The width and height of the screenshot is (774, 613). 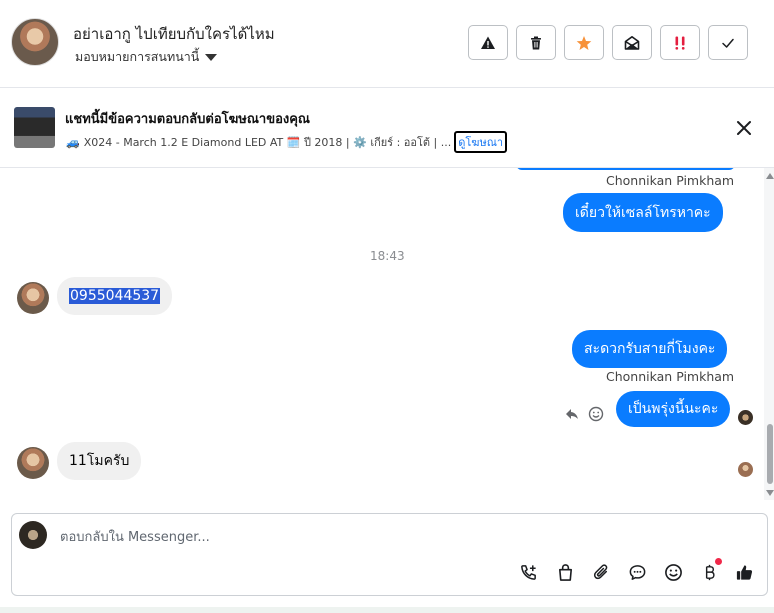 What do you see at coordinates (34, 127) in the screenshot?
I see `ad-thumbnail` at bounding box center [34, 127].